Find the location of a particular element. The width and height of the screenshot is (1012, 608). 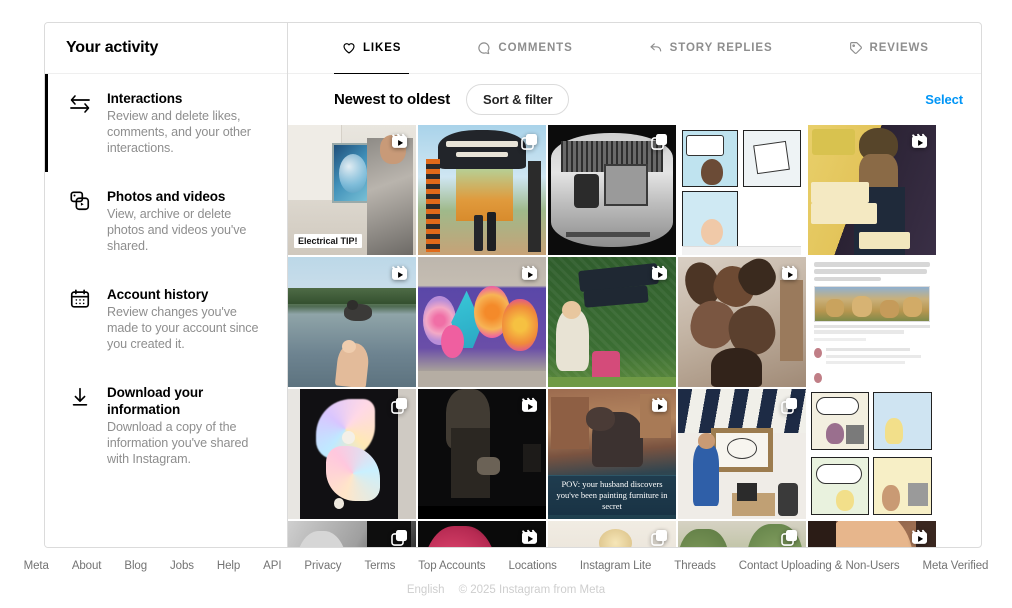

tag-icon is located at coordinates (856, 48).